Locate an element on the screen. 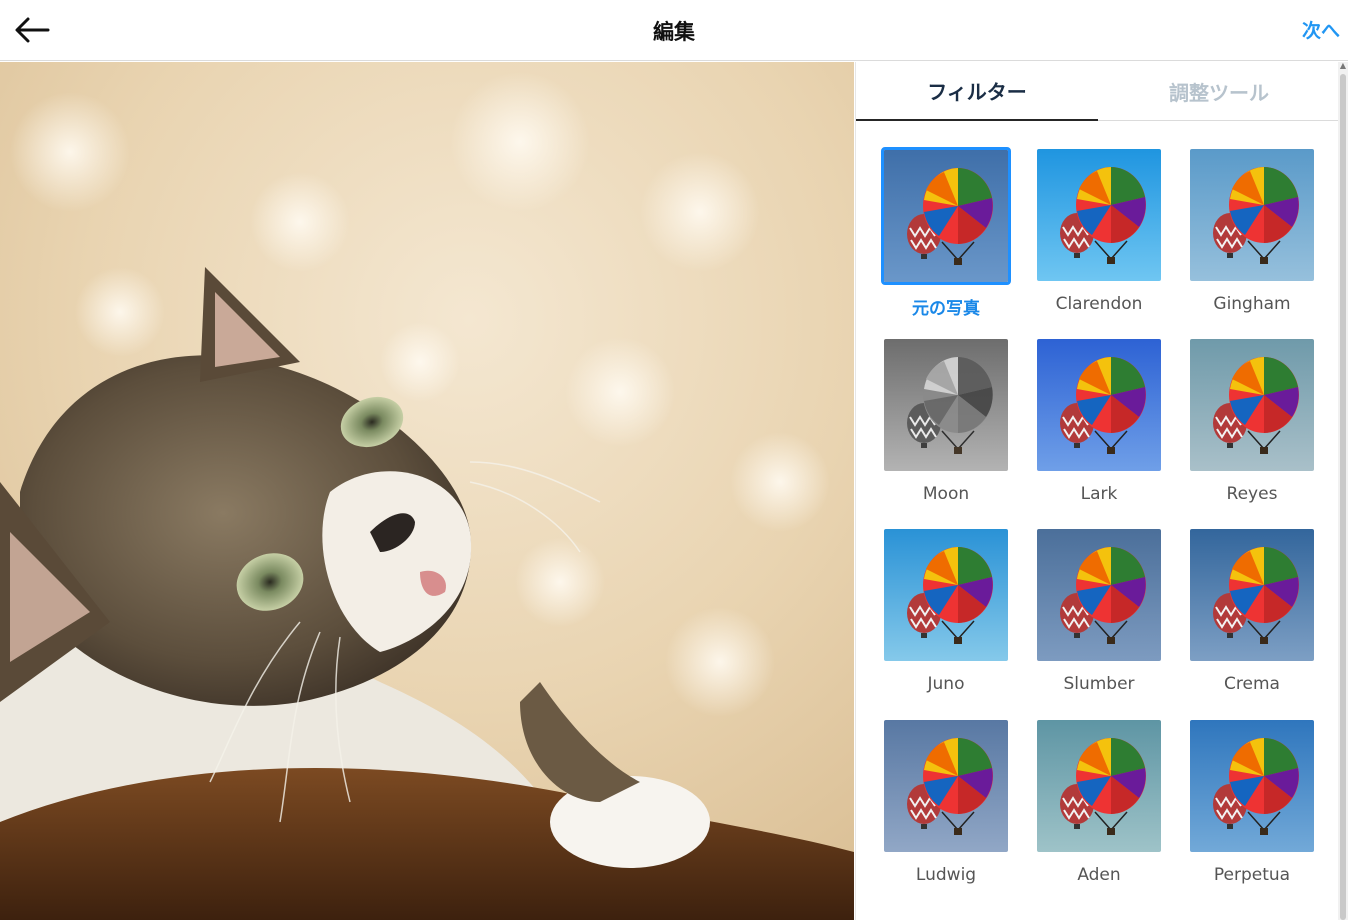 This screenshot has height=920, width=1348. filter-name: Clarendon is located at coordinates (1099, 304).